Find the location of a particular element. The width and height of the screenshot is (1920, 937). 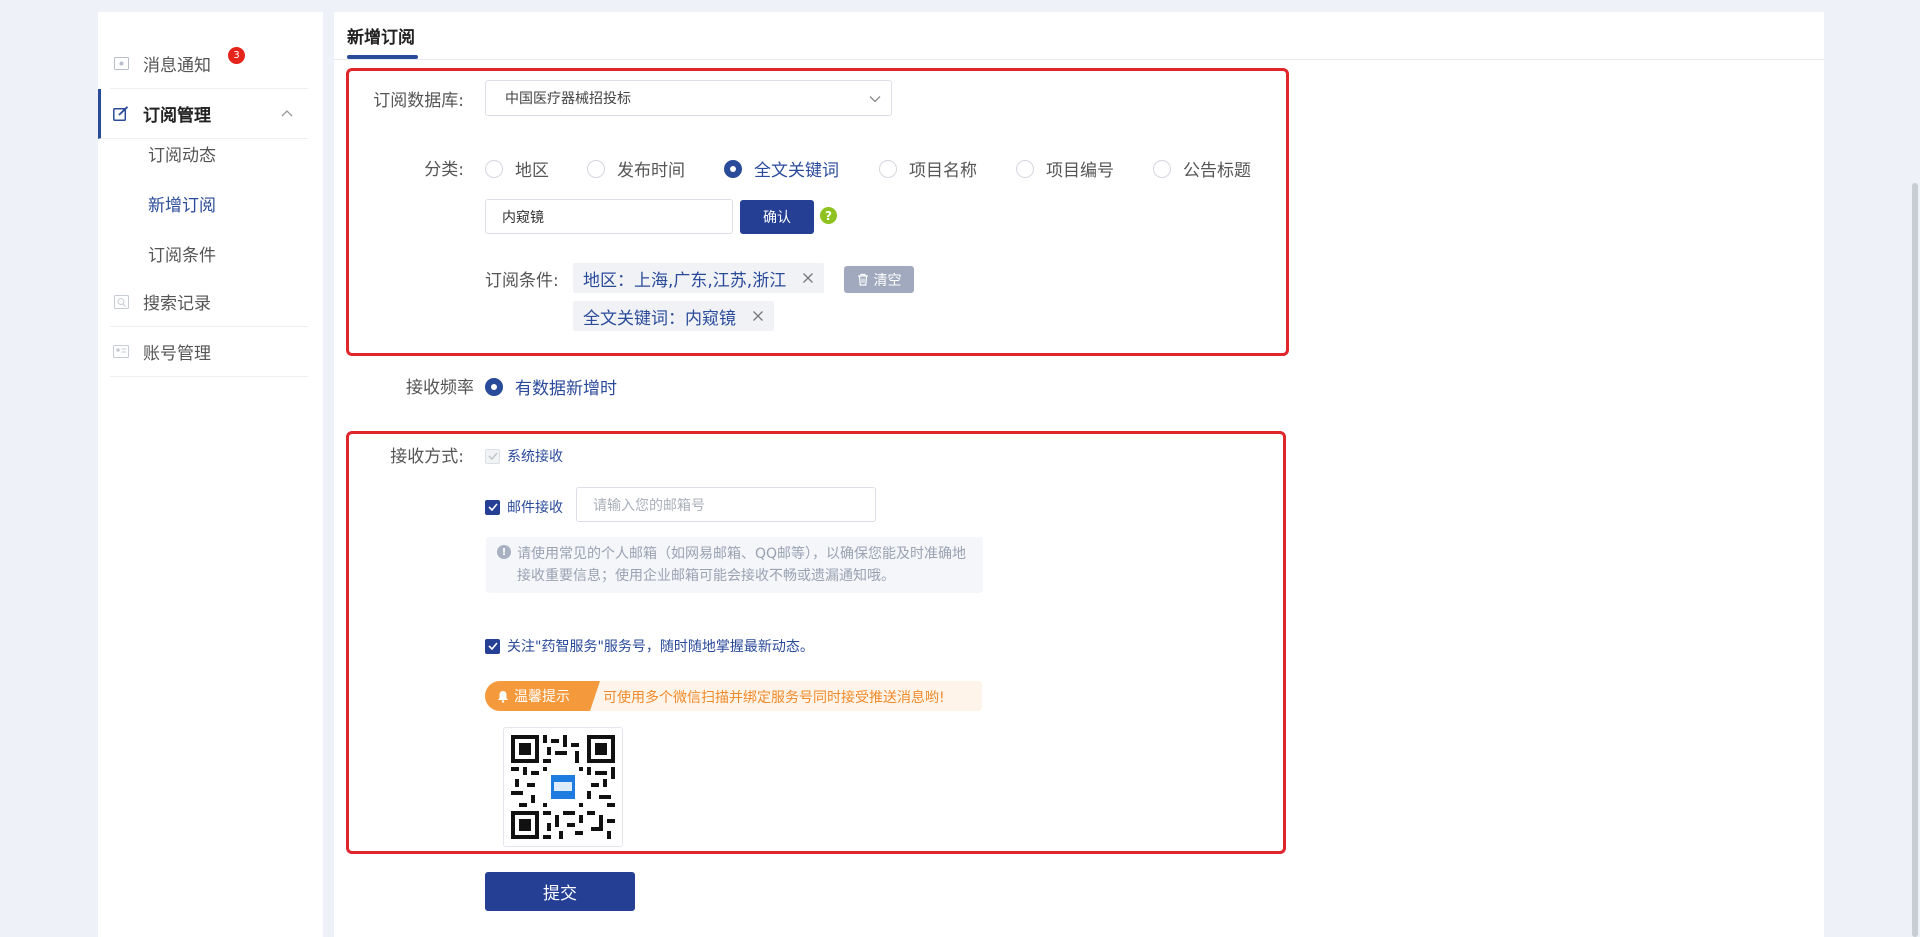

system-receive-checkbox: 系统接收 is located at coordinates (524, 456).